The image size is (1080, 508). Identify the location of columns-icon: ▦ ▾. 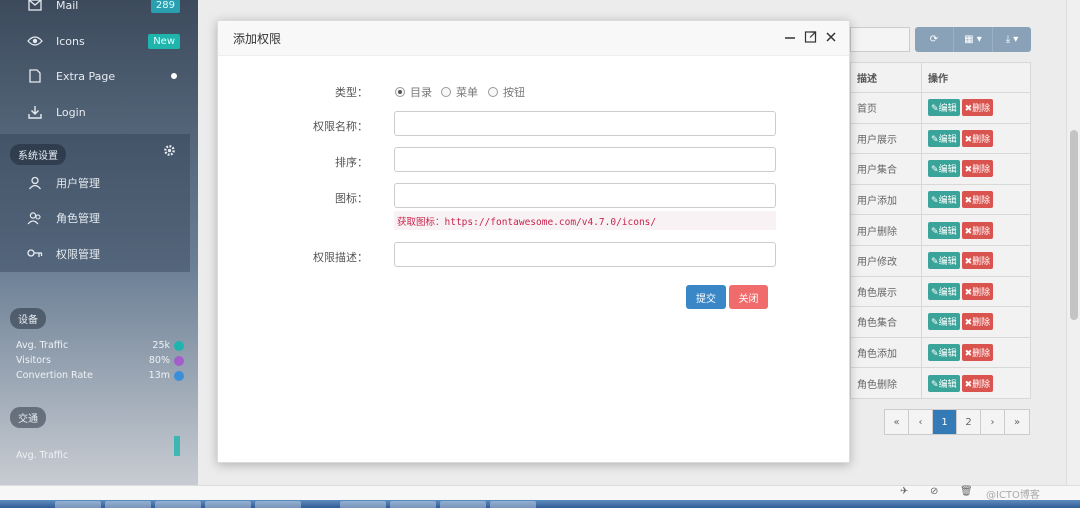
(973, 39).